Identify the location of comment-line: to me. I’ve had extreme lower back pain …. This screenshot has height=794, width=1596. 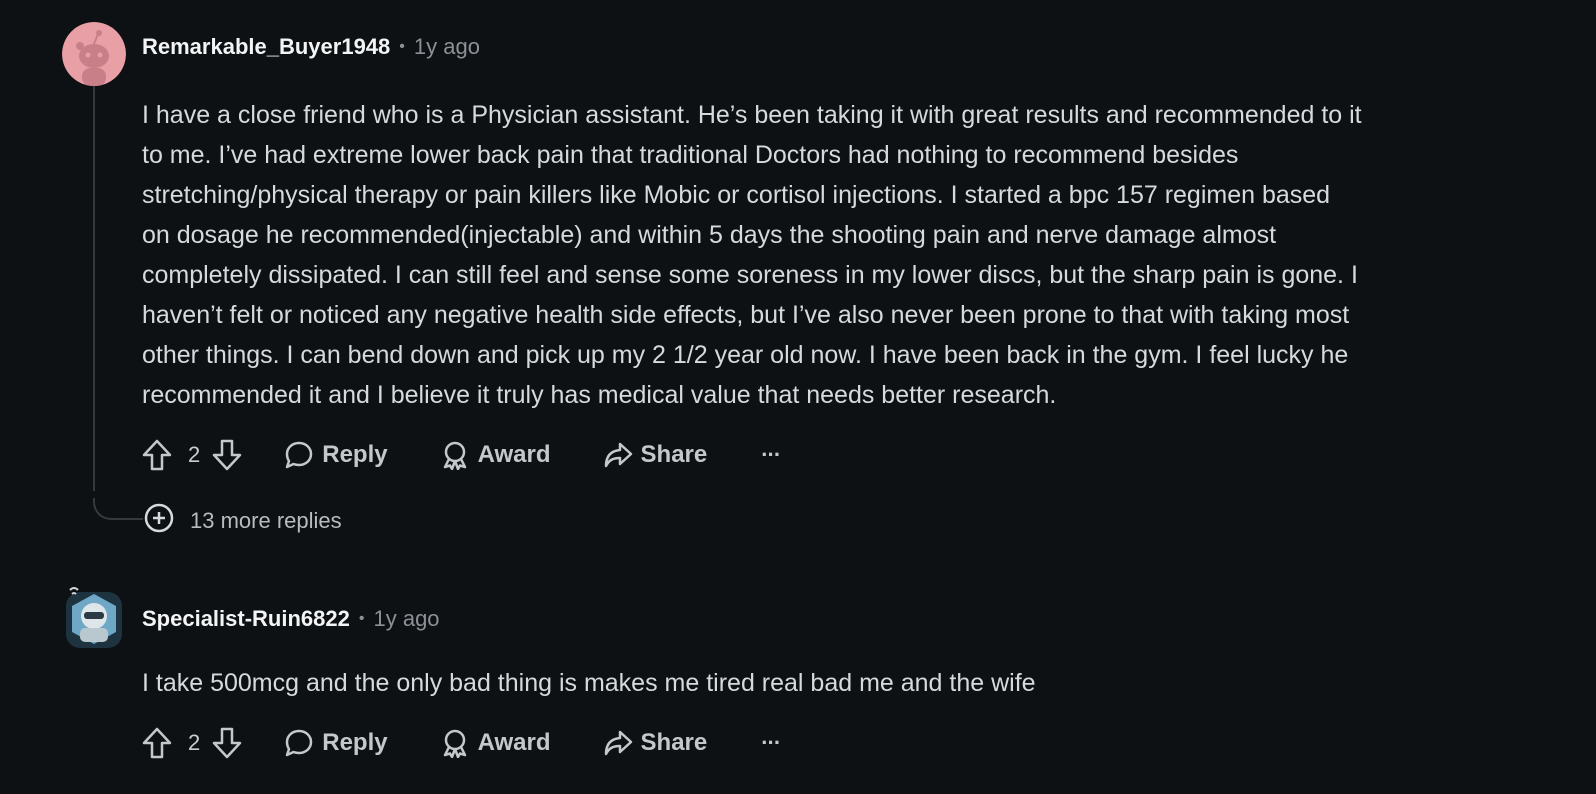
(690, 155).